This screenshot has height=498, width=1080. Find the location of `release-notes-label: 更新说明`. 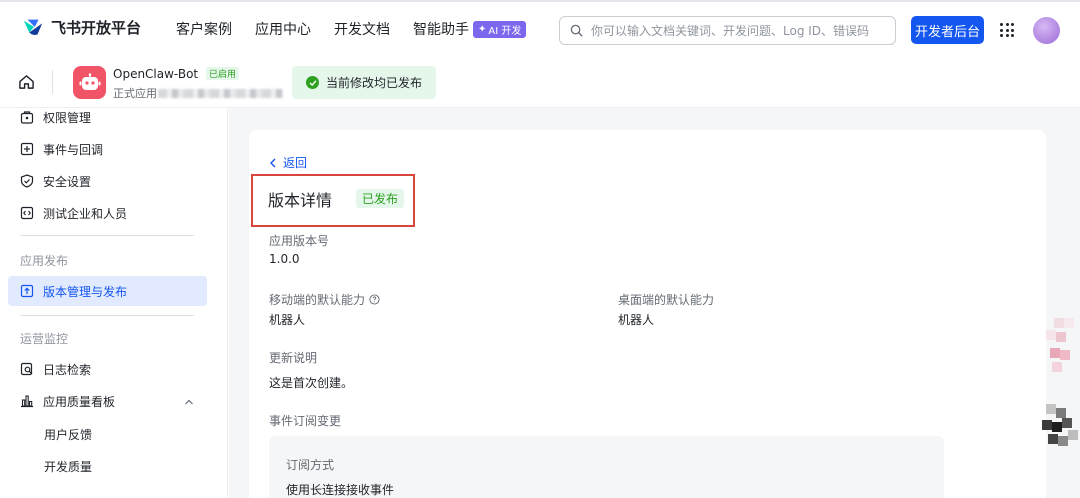

release-notes-label: 更新说明 is located at coordinates (293, 358).